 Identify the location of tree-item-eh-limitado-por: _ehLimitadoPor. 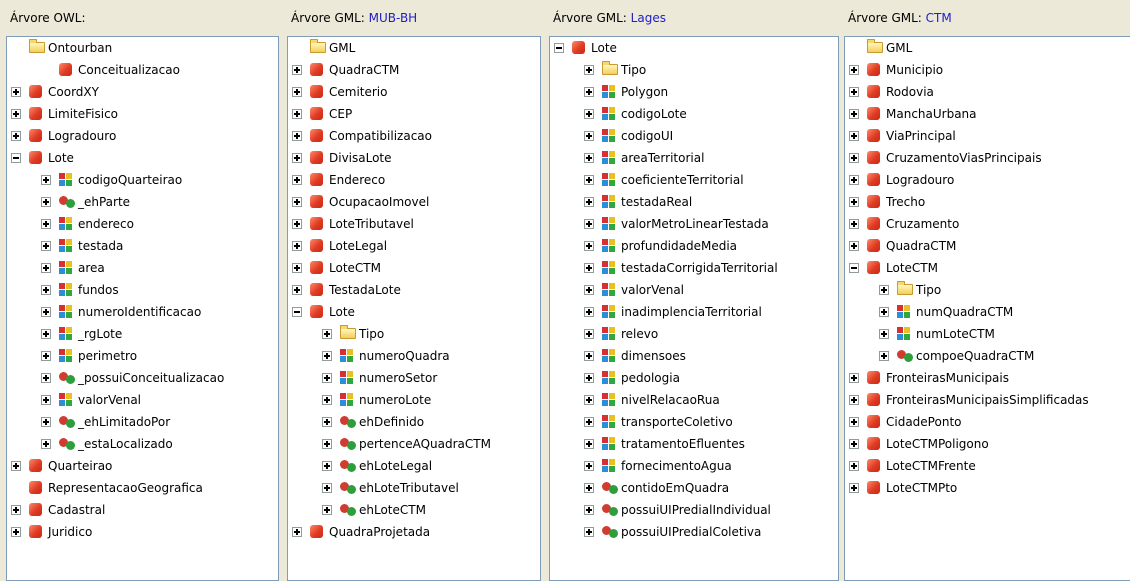
(142, 422).